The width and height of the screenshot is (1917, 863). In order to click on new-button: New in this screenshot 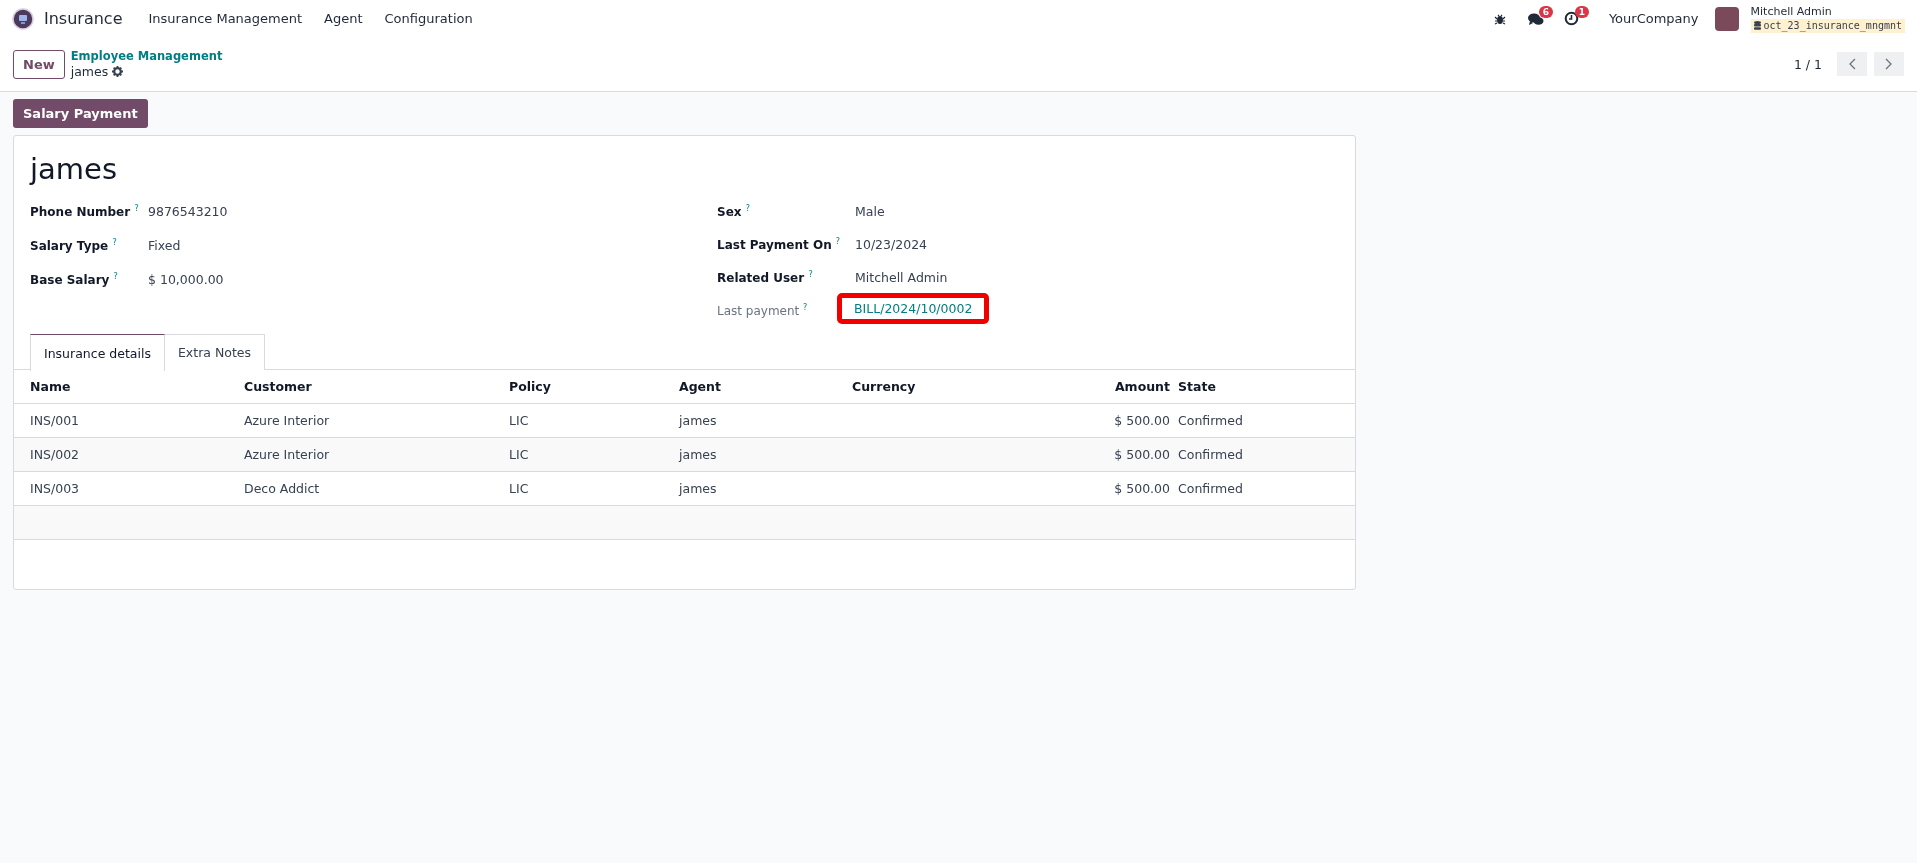, I will do `click(39, 64)`.